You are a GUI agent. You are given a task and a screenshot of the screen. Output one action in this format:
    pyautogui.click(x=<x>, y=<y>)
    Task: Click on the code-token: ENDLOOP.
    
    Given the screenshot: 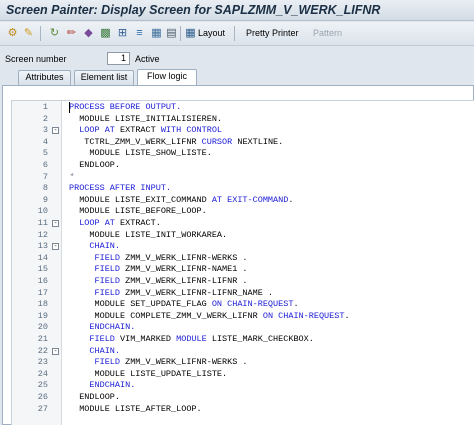 What is the action you would take?
    pyautogui.click(x=95, y=397)
    